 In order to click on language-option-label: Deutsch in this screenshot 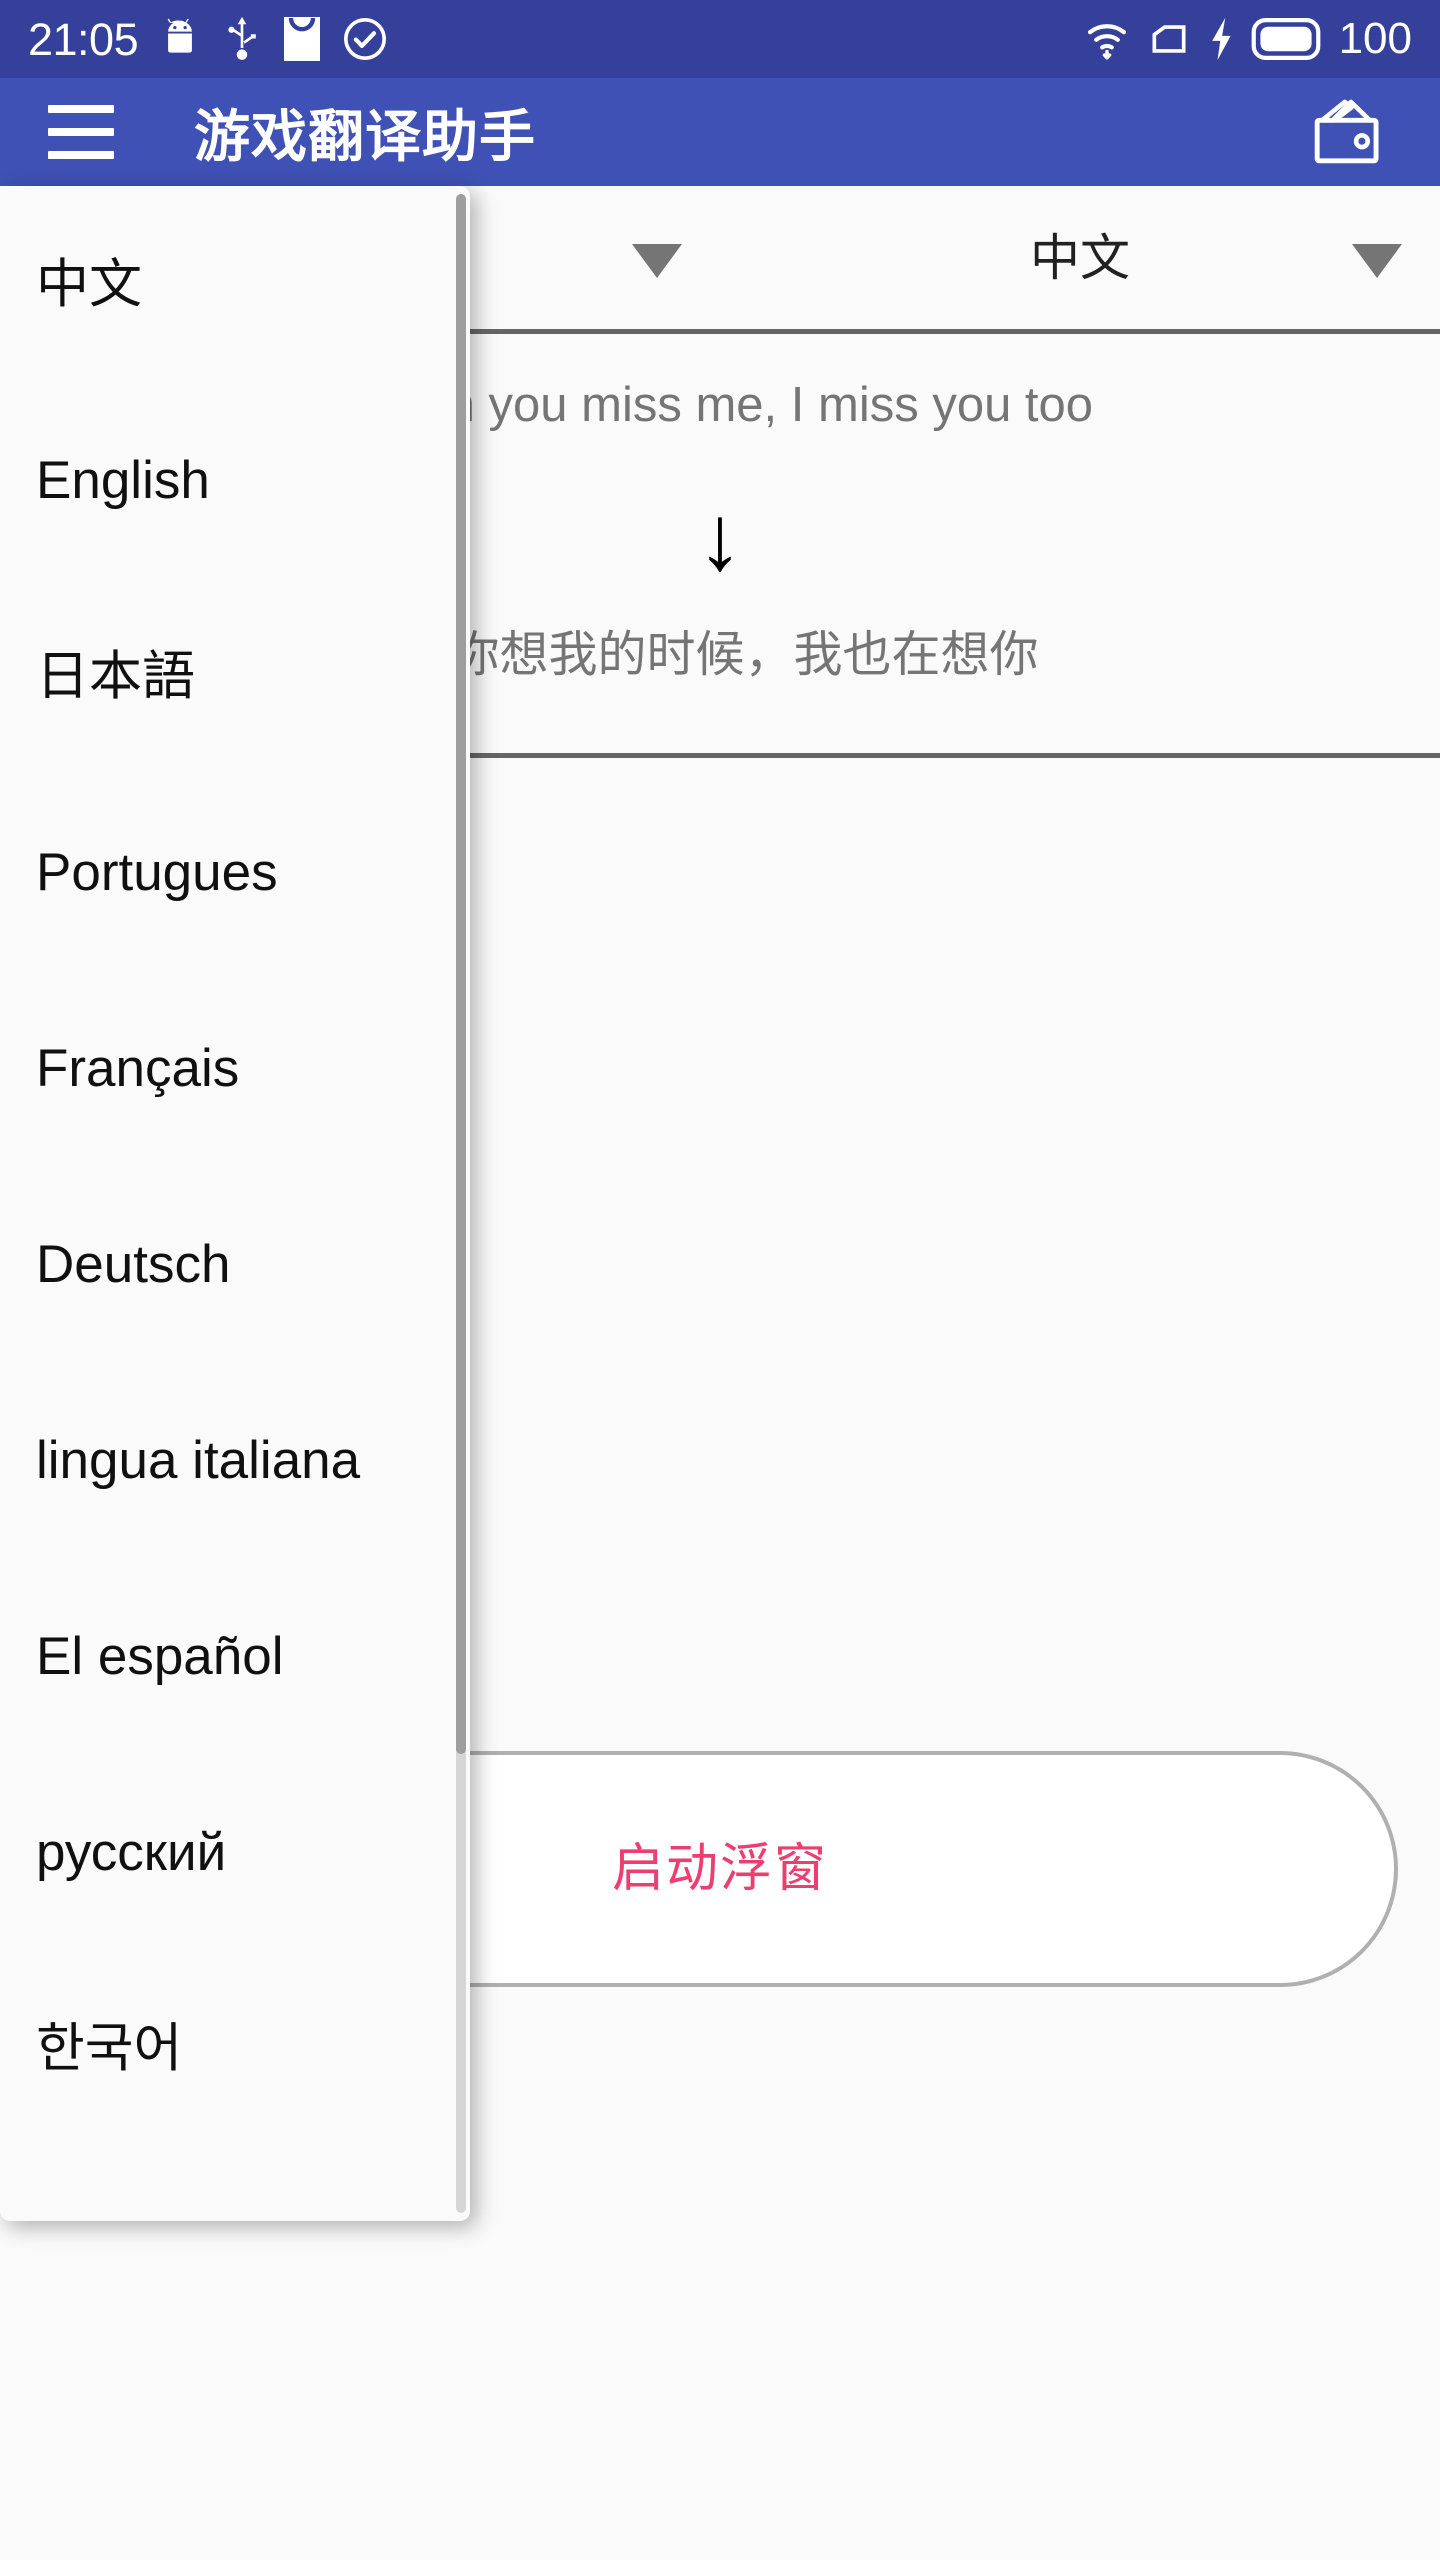, I will do `click(133, 1264)`.